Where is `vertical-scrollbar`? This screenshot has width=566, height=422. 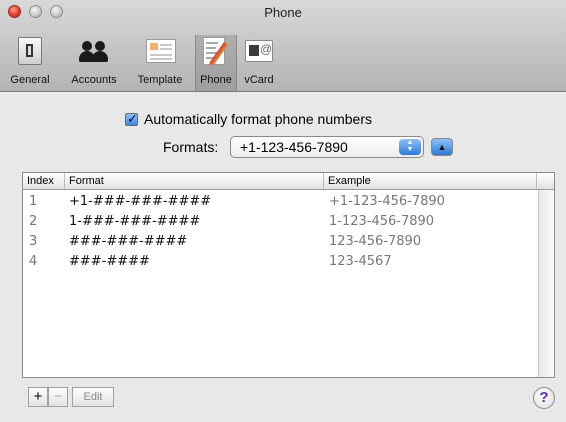 vertical-scrollbar is located at coordinates (546, 283).